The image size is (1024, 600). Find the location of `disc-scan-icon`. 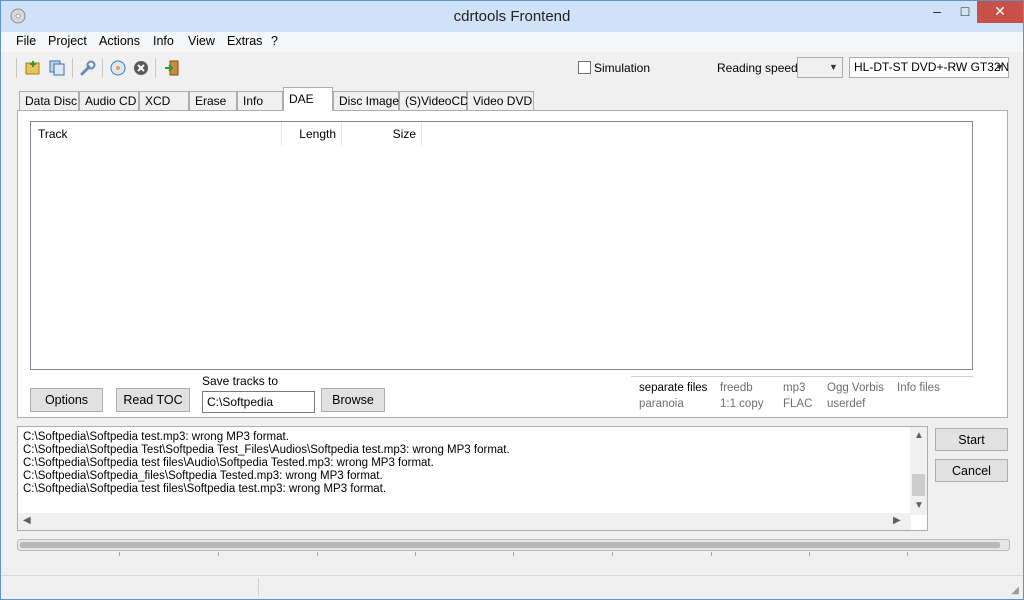

disc-scan-icon is located at coordinates (118, 68).